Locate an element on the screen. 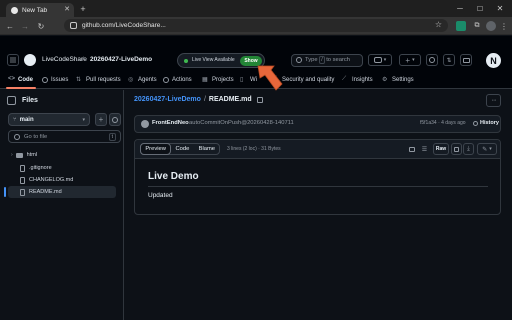  tab-label: Pull requests is located at coordinates (103, 79).